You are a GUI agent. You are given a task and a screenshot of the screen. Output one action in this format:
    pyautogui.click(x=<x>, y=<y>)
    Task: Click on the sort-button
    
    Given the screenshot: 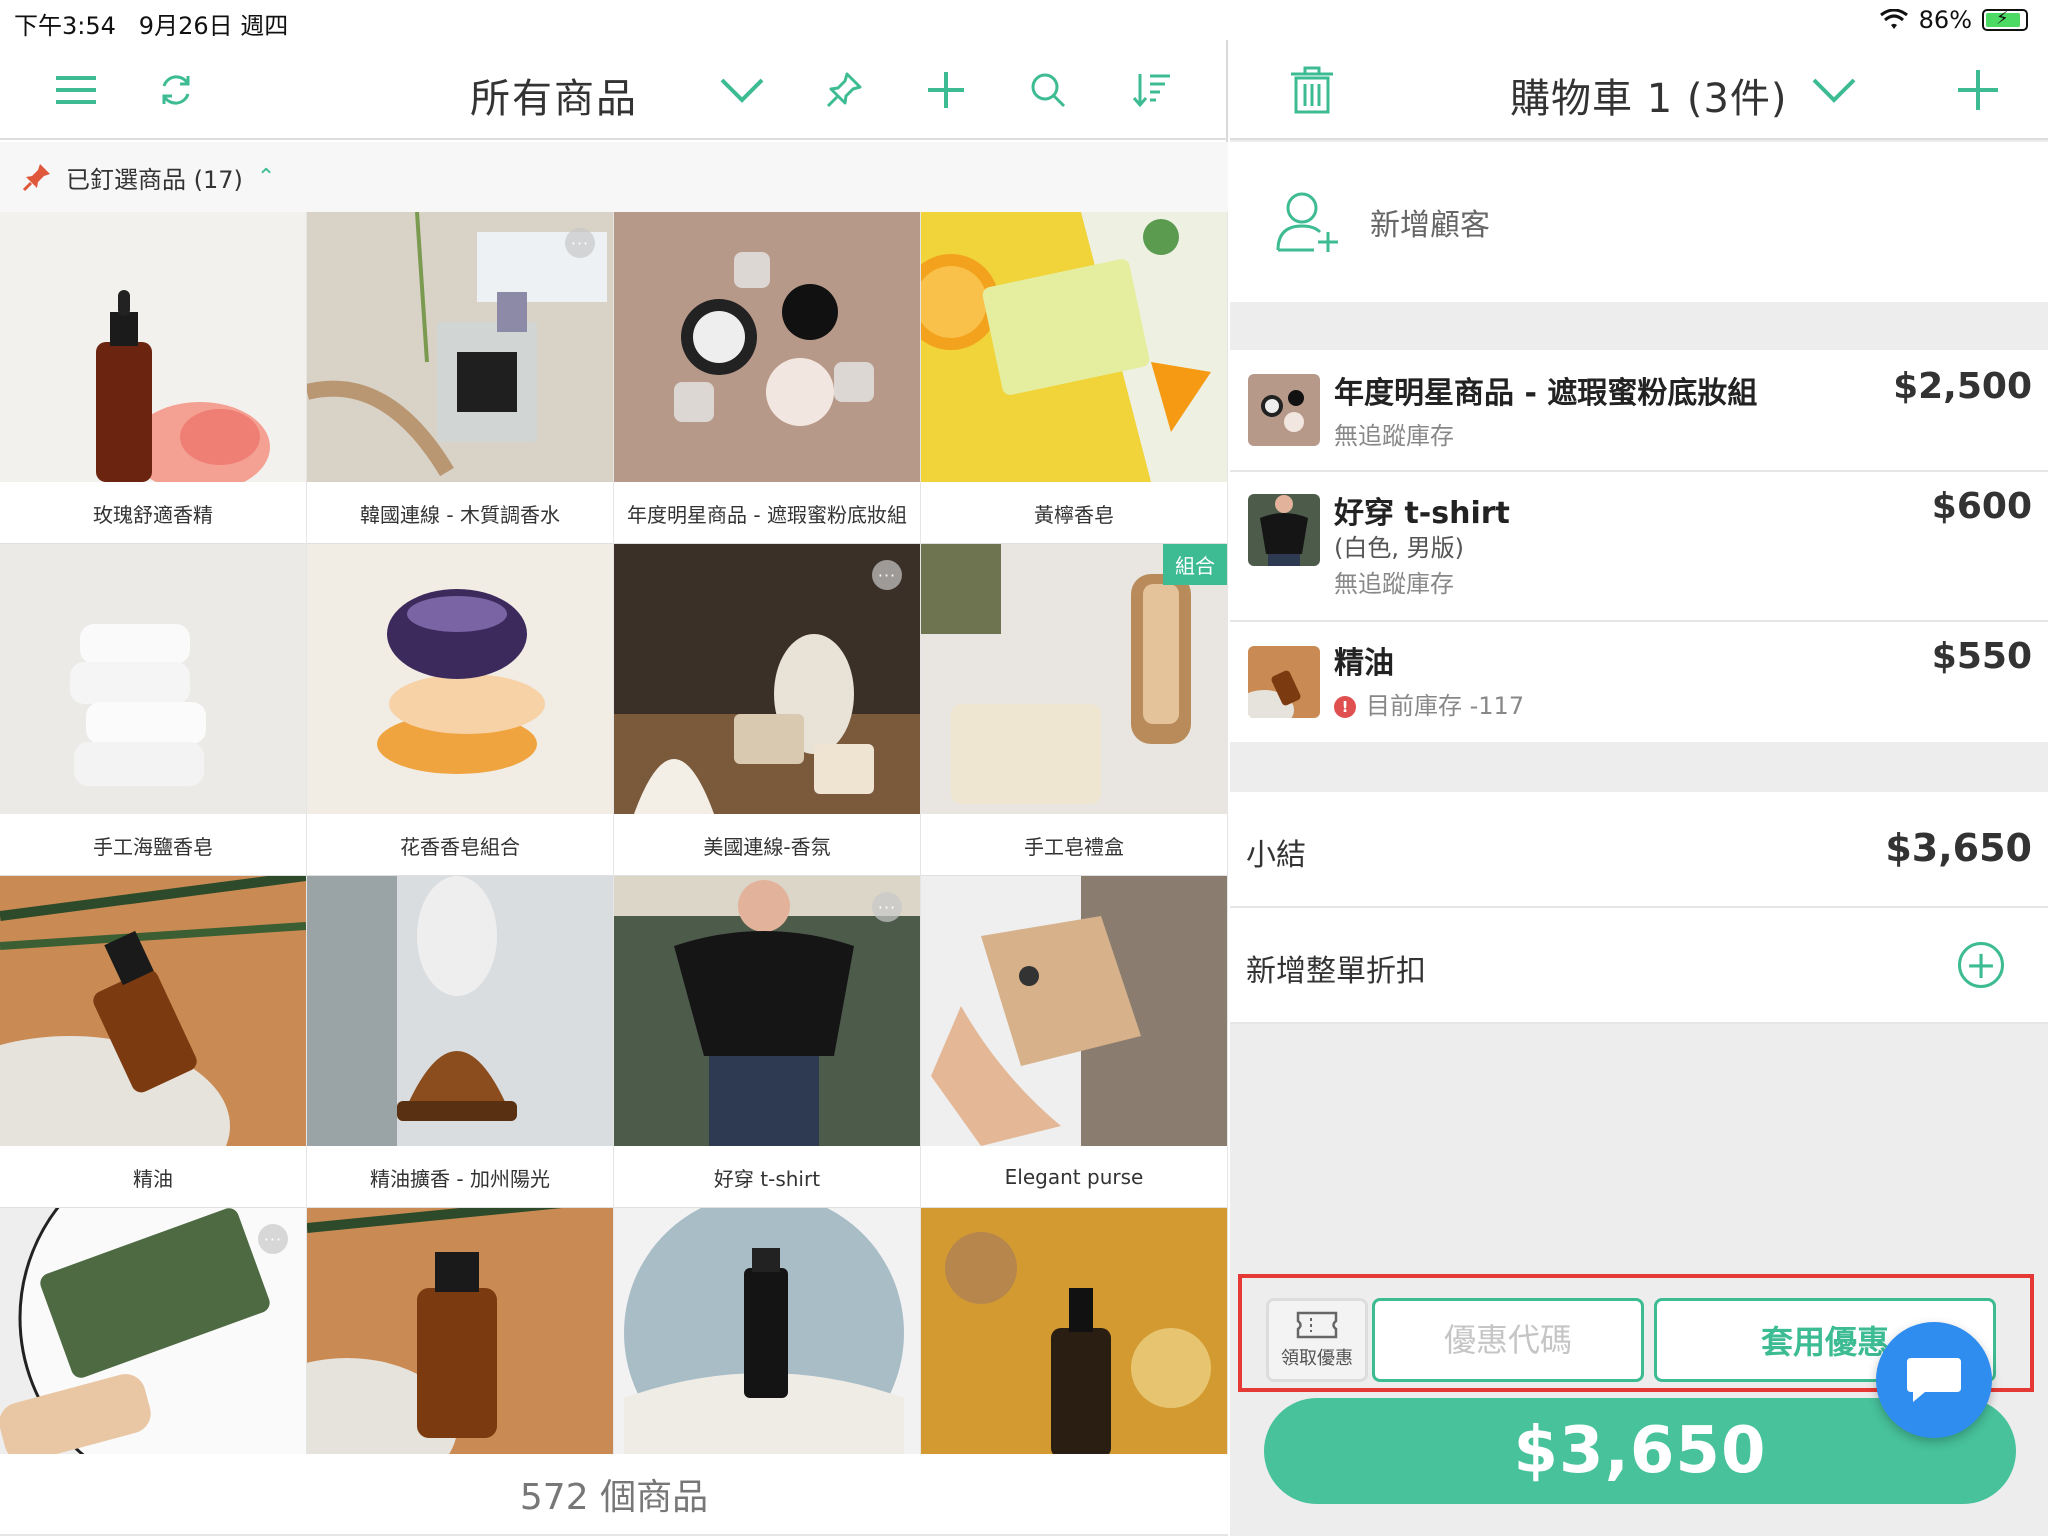 What is the action you would take?
    pyautogui.click(x=1152, y=90)
    